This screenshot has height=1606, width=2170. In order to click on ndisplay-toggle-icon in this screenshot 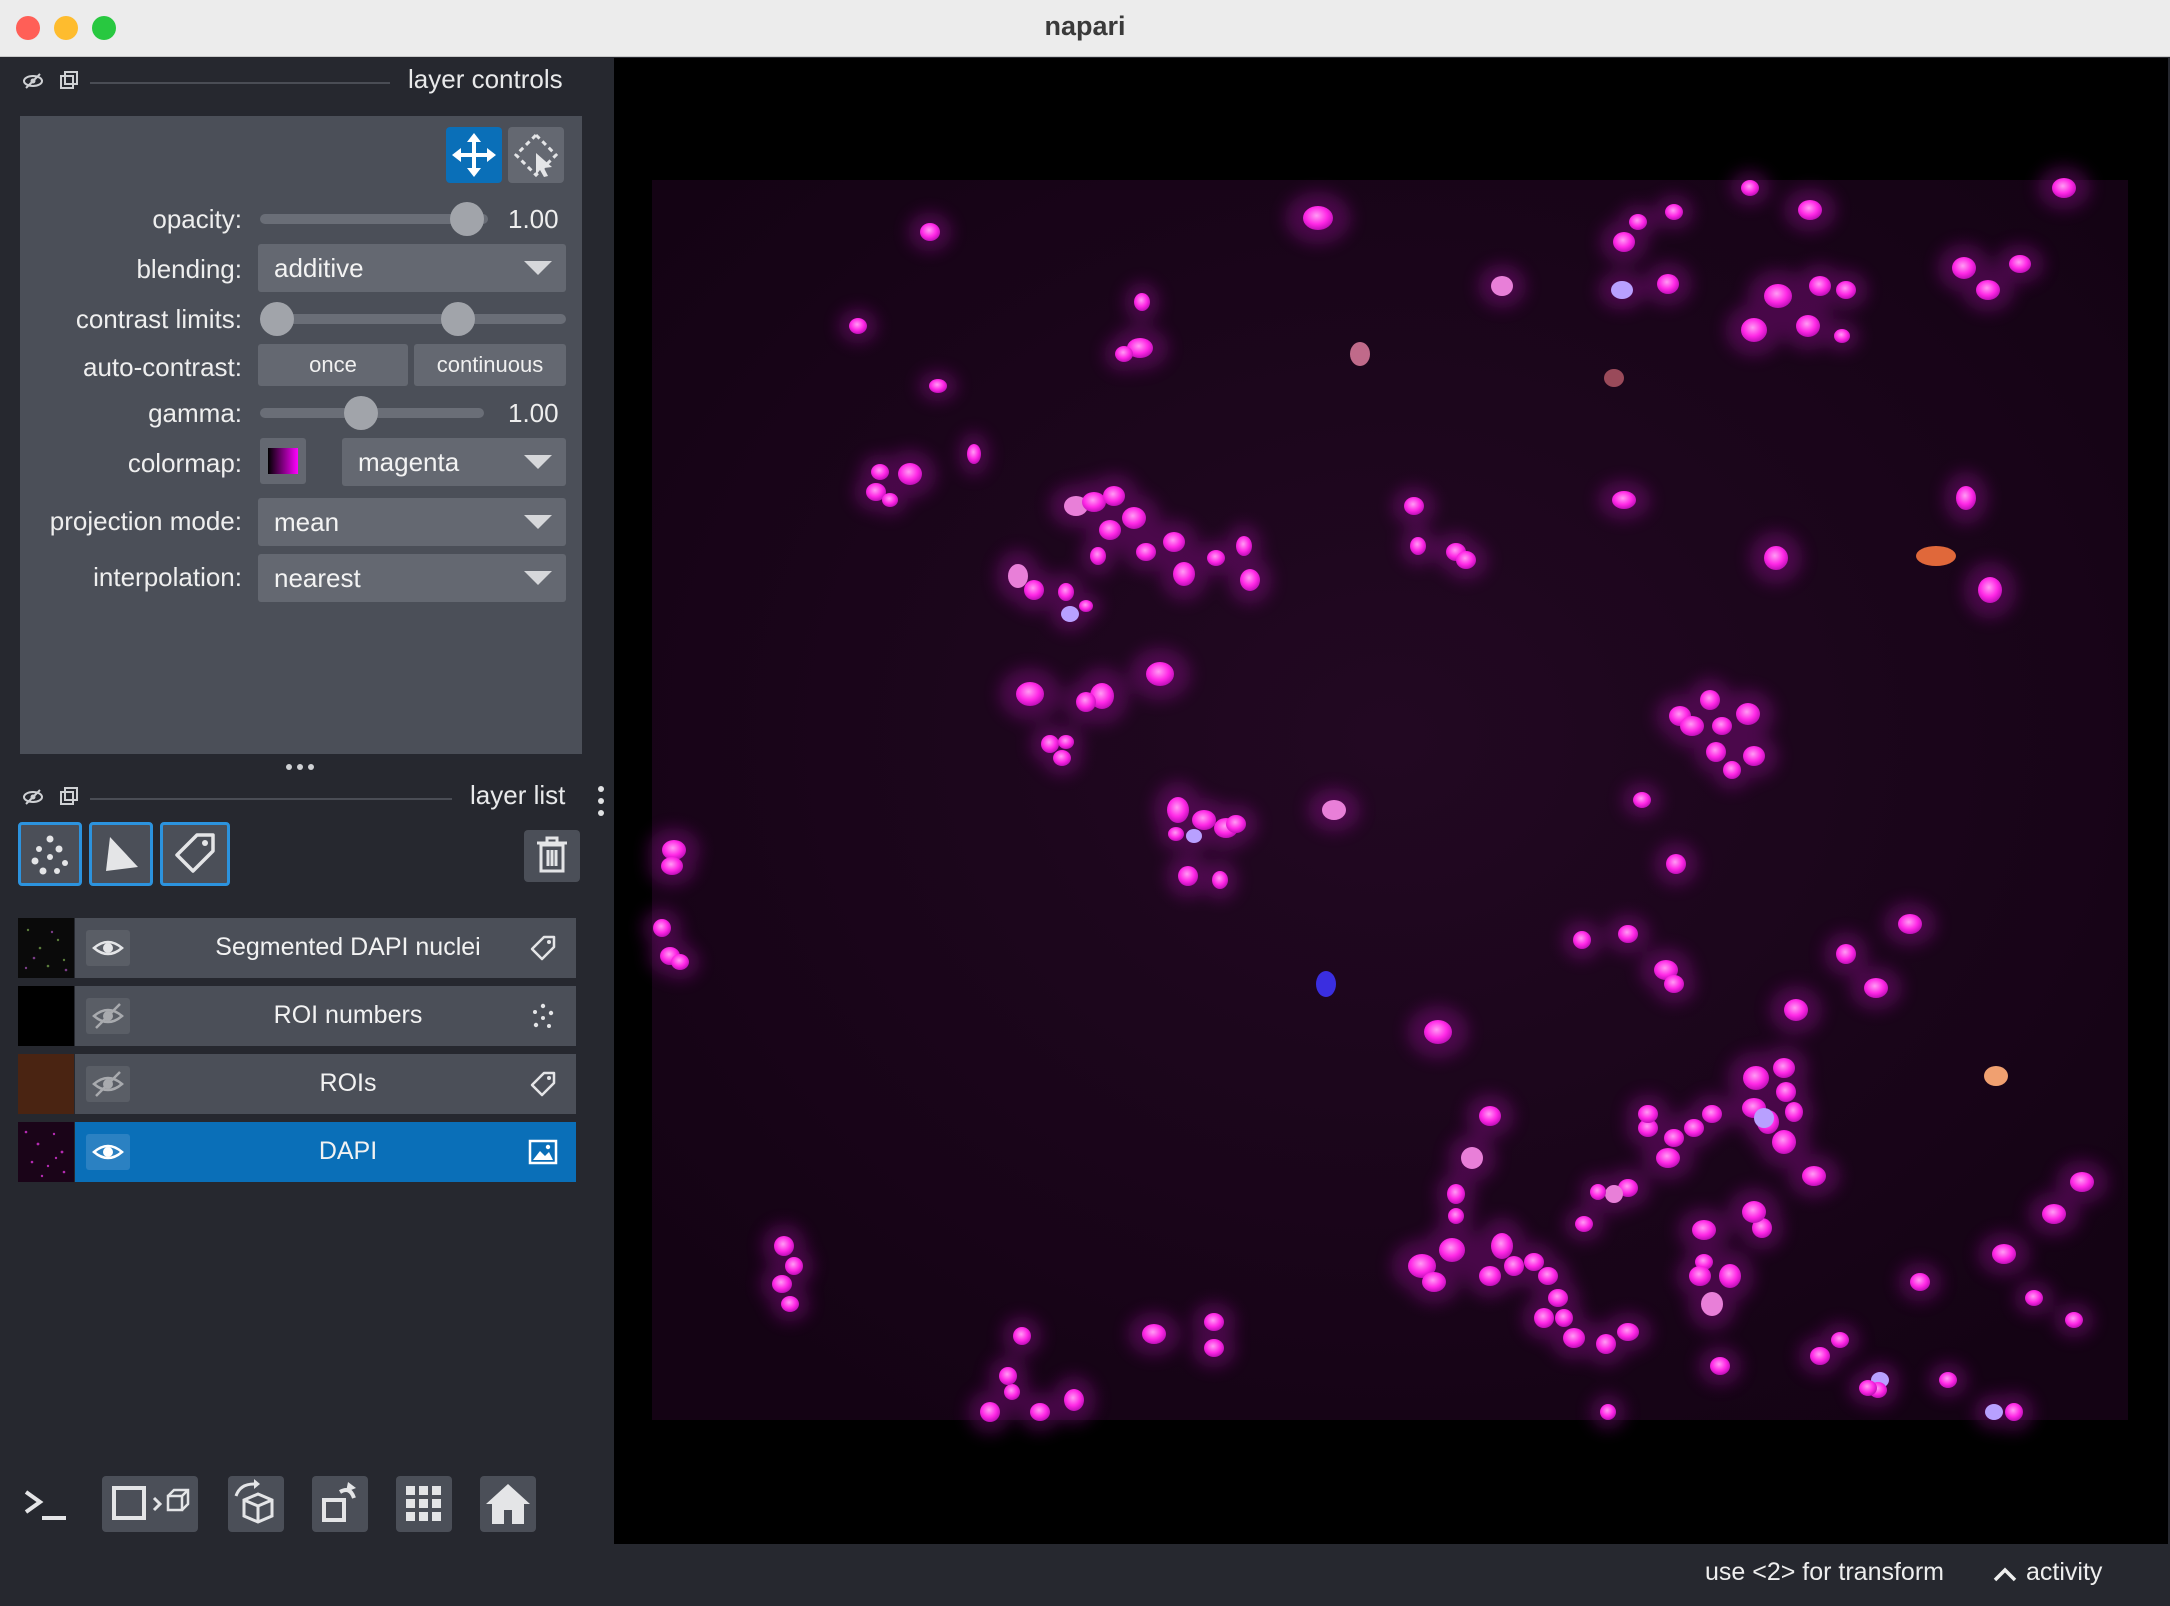, I will do `click(151, 1503)`.